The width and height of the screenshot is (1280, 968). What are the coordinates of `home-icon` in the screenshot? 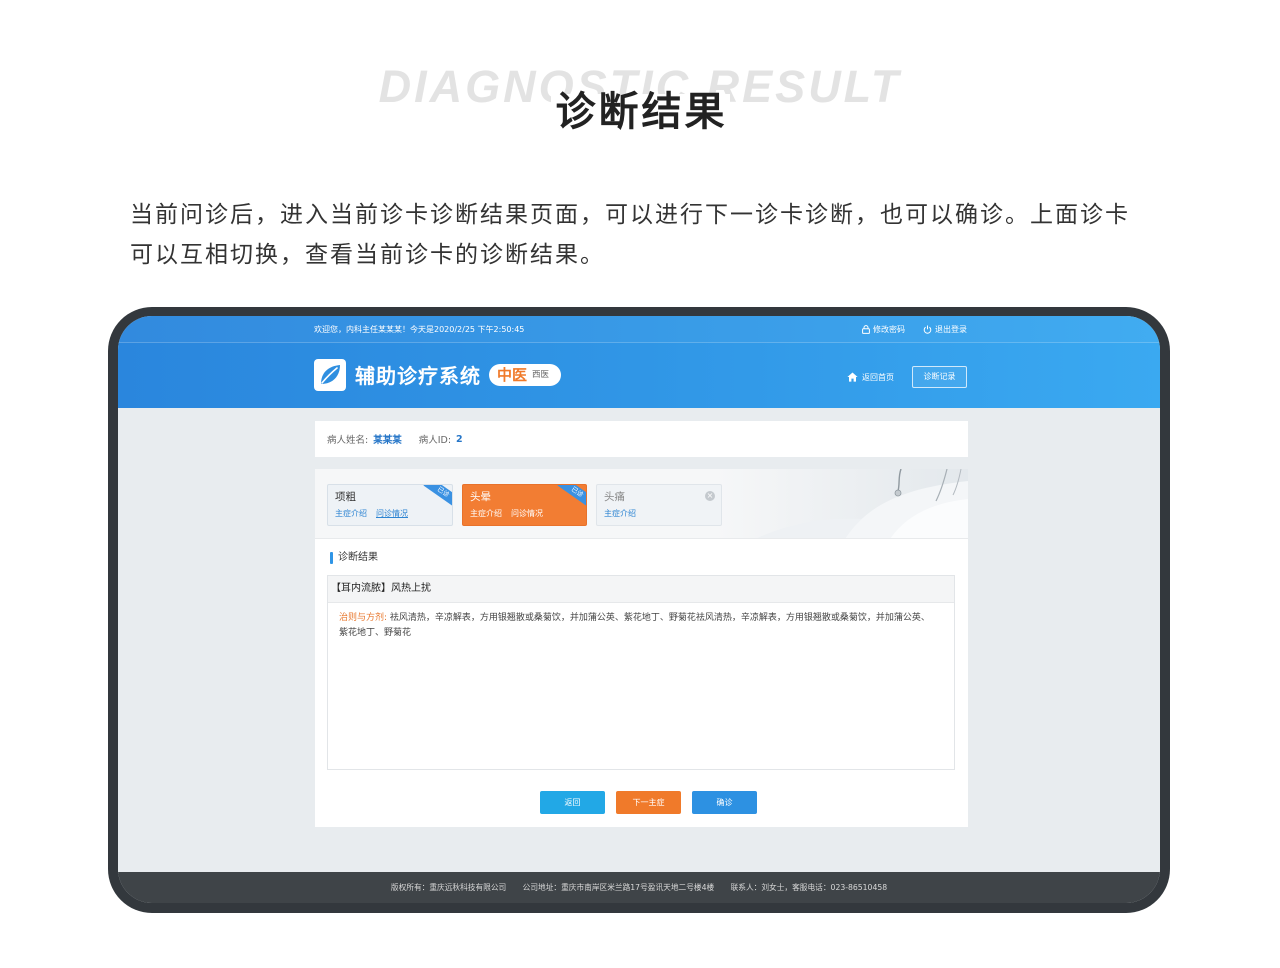 It's located at (852, 377).